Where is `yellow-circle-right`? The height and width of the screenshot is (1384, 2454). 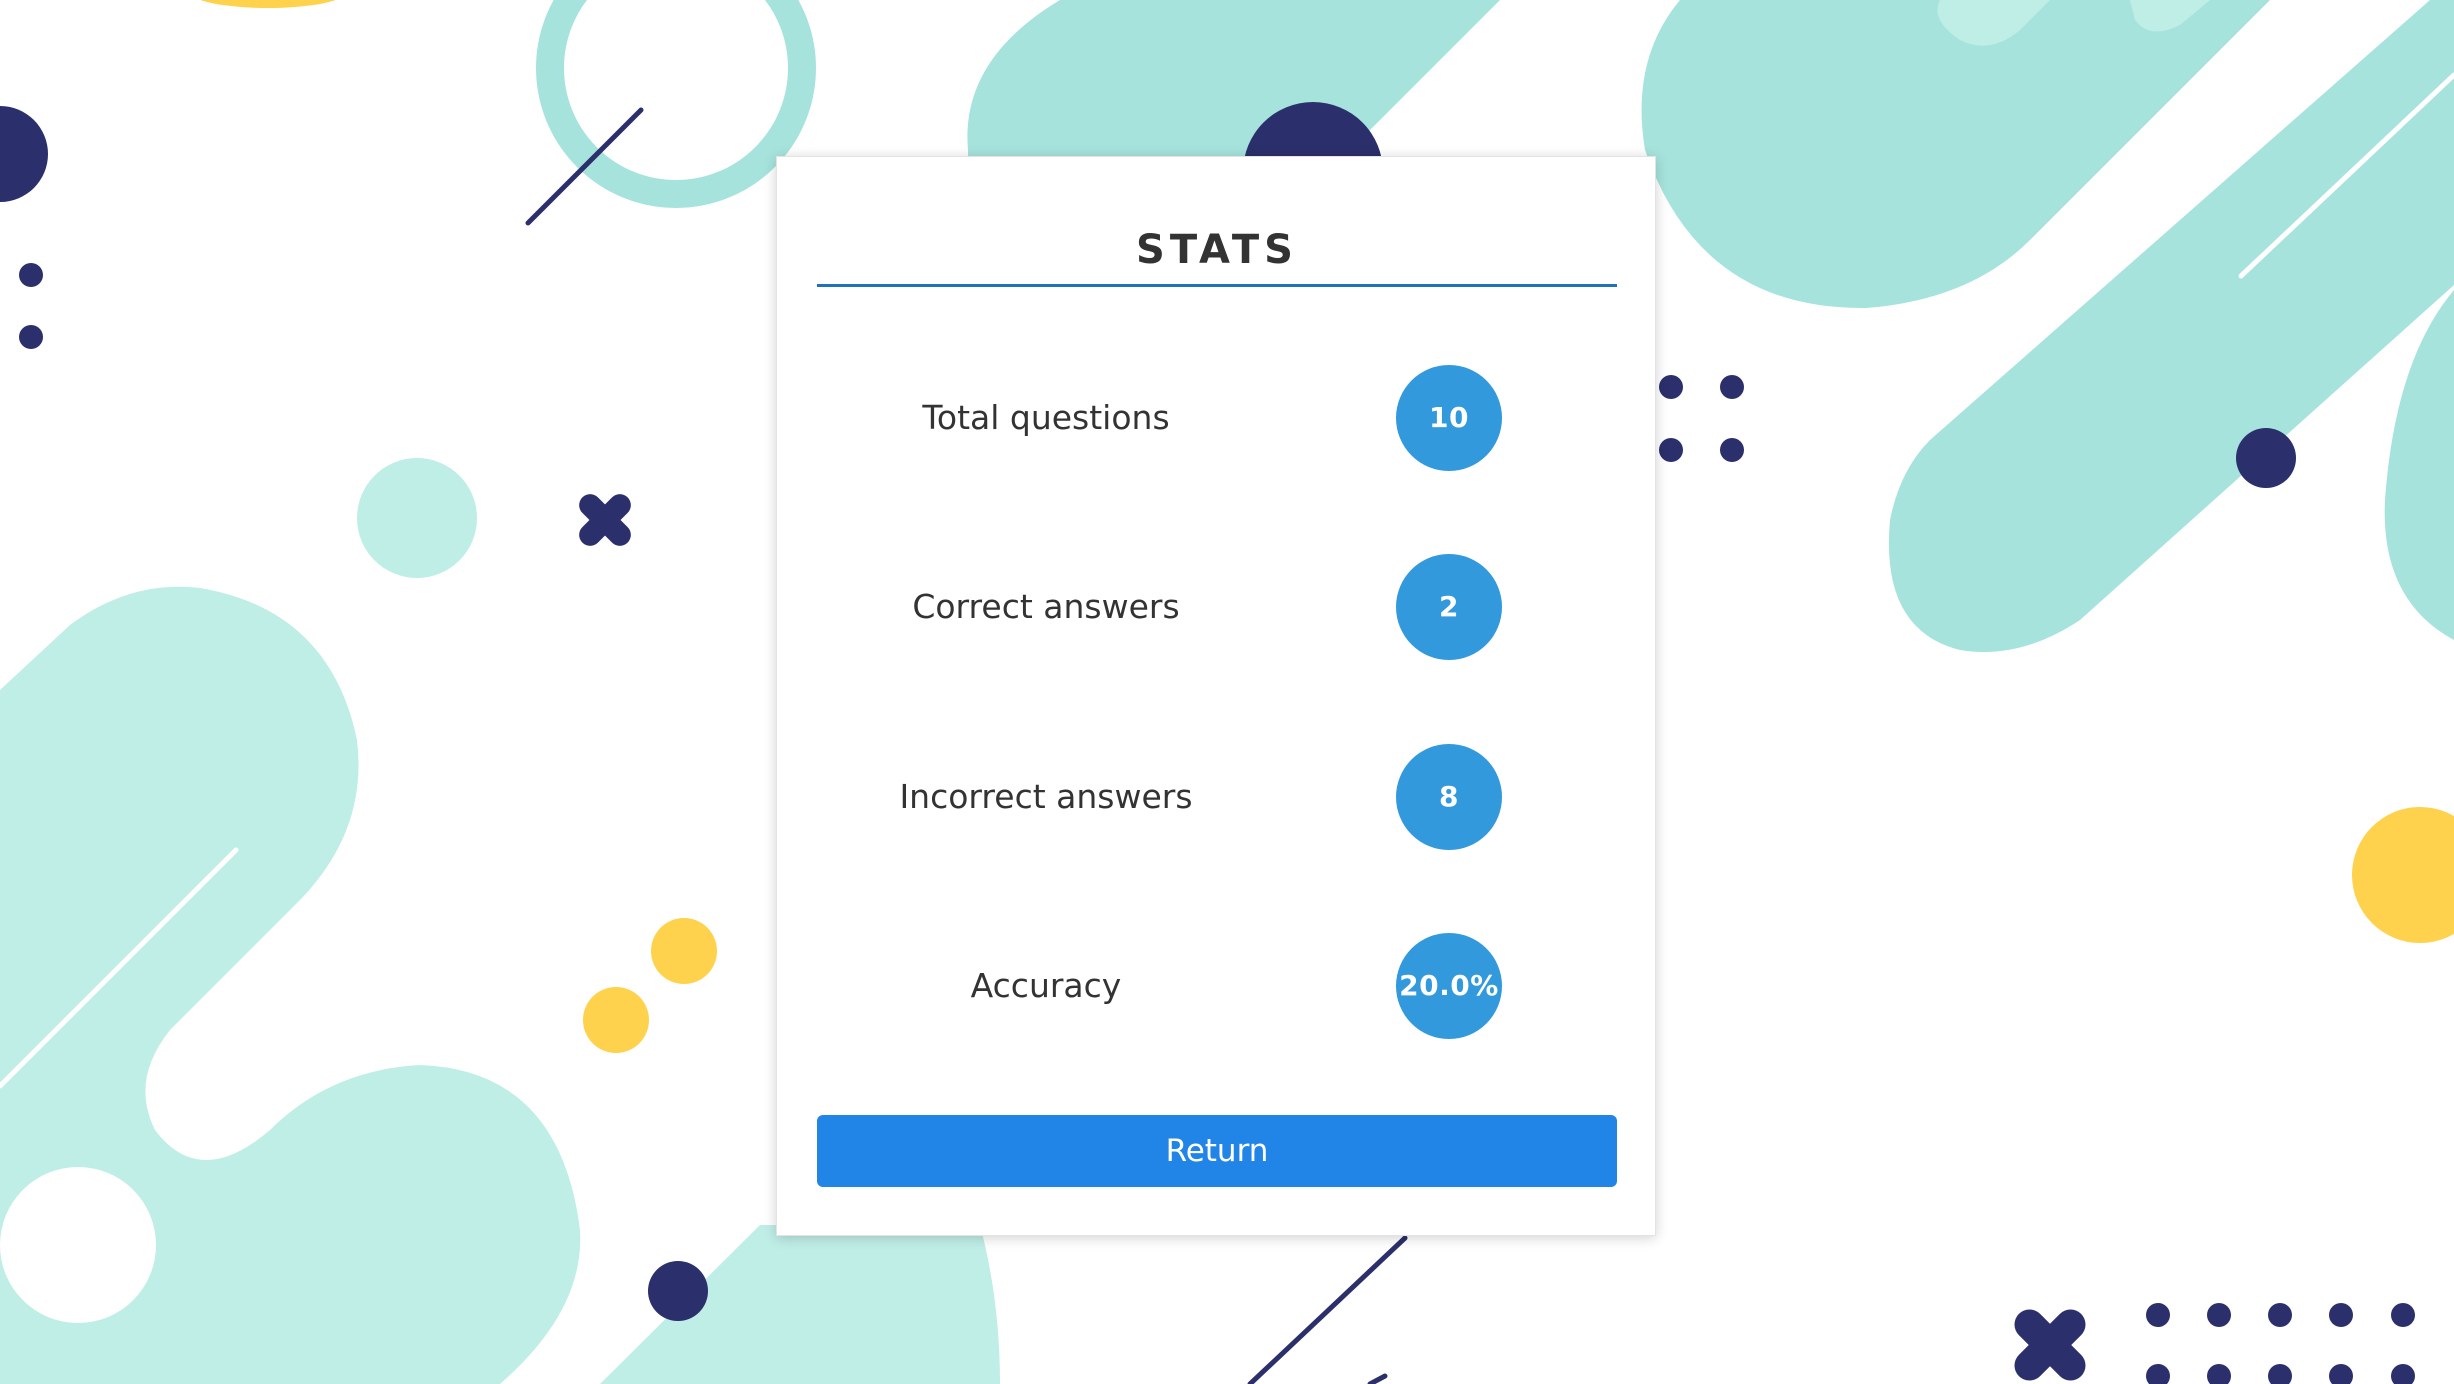
yellow-circle-right is located at coordinates (2403, 875).